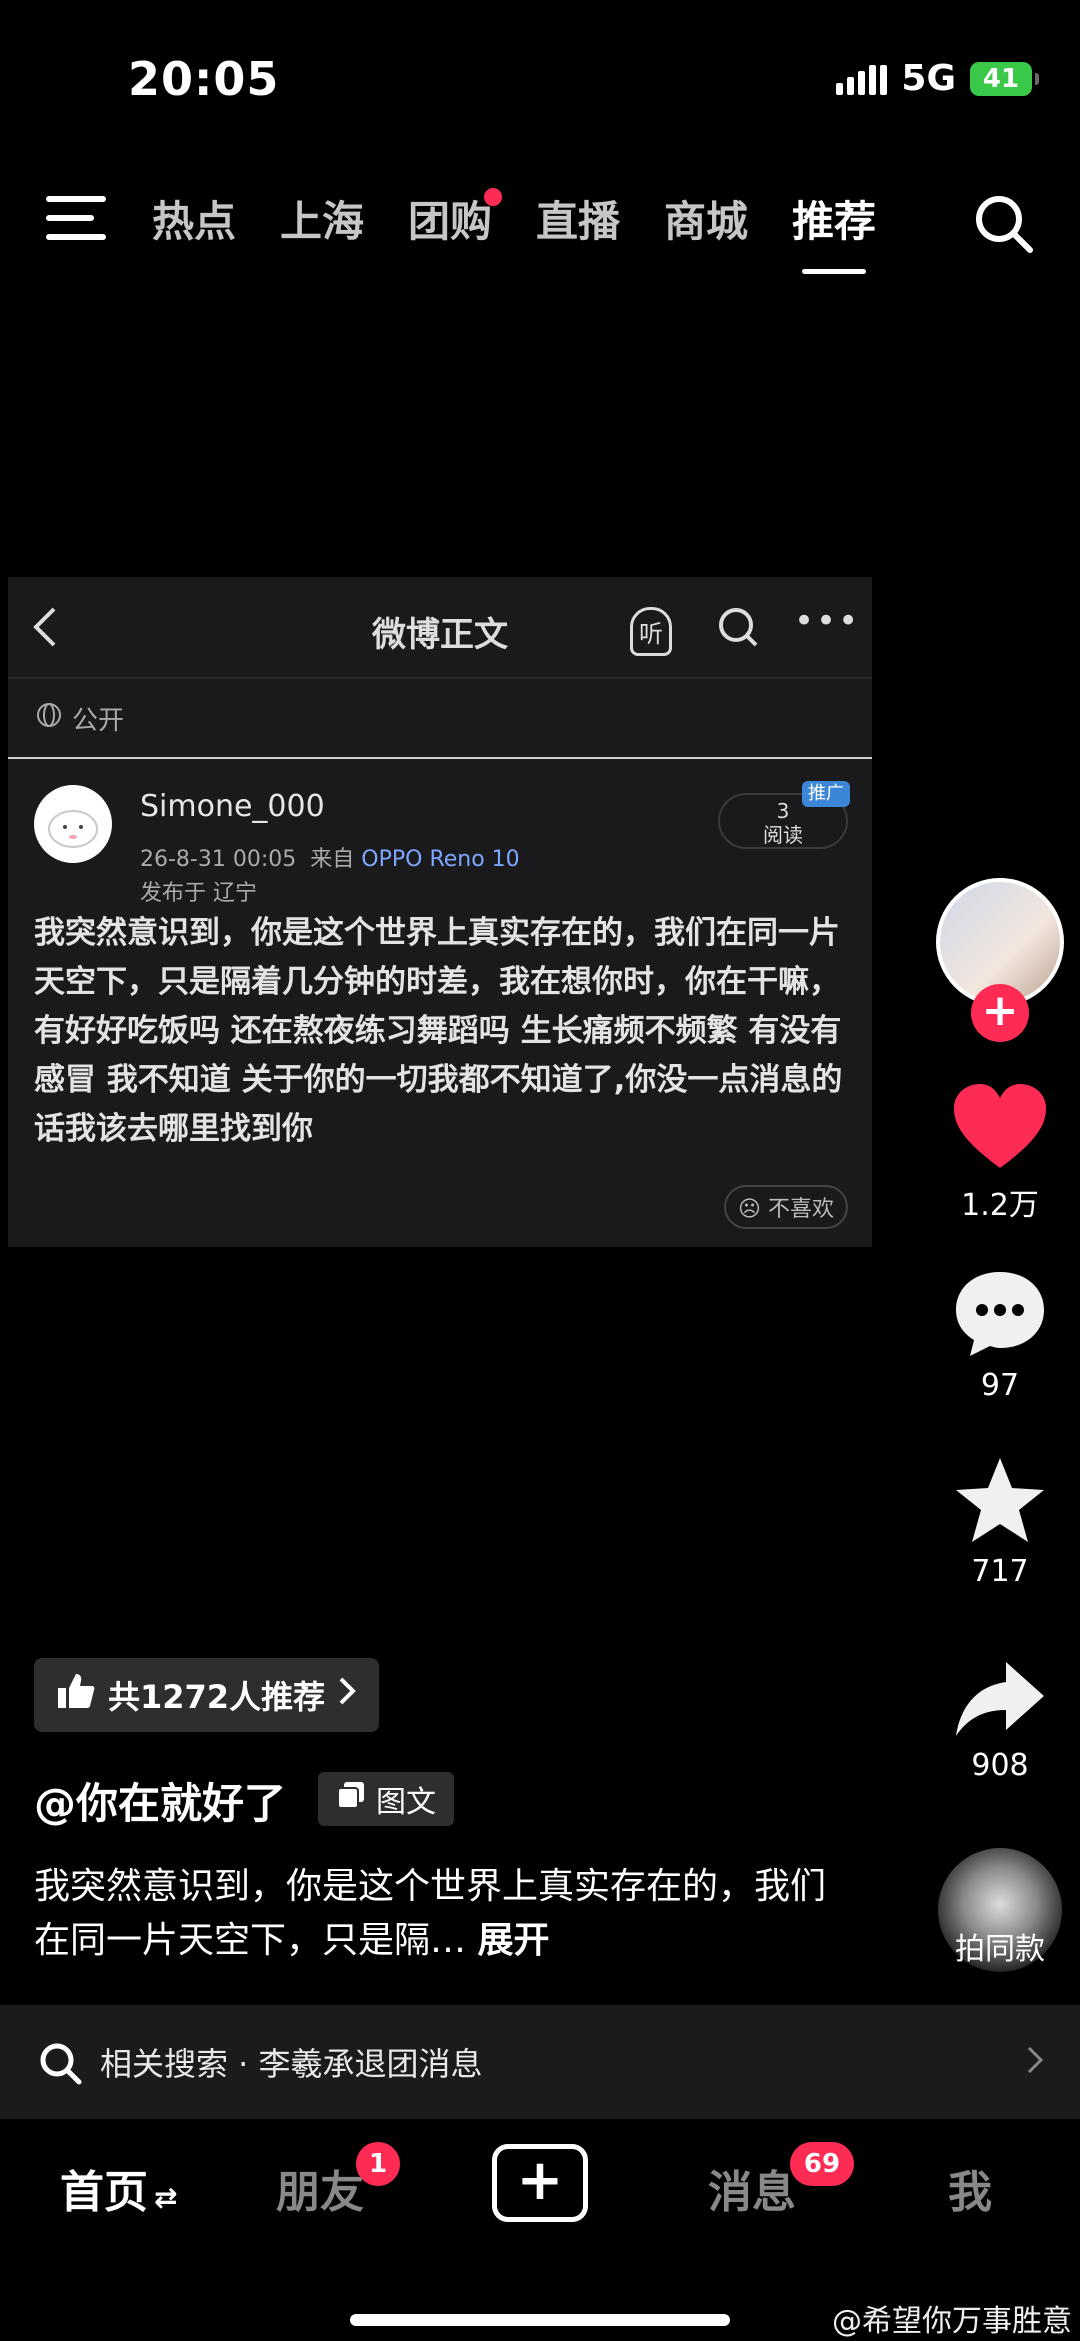  Describe the element at coordinates (351, 1799) in the screenshot. I see `image-text-icon` at that location.